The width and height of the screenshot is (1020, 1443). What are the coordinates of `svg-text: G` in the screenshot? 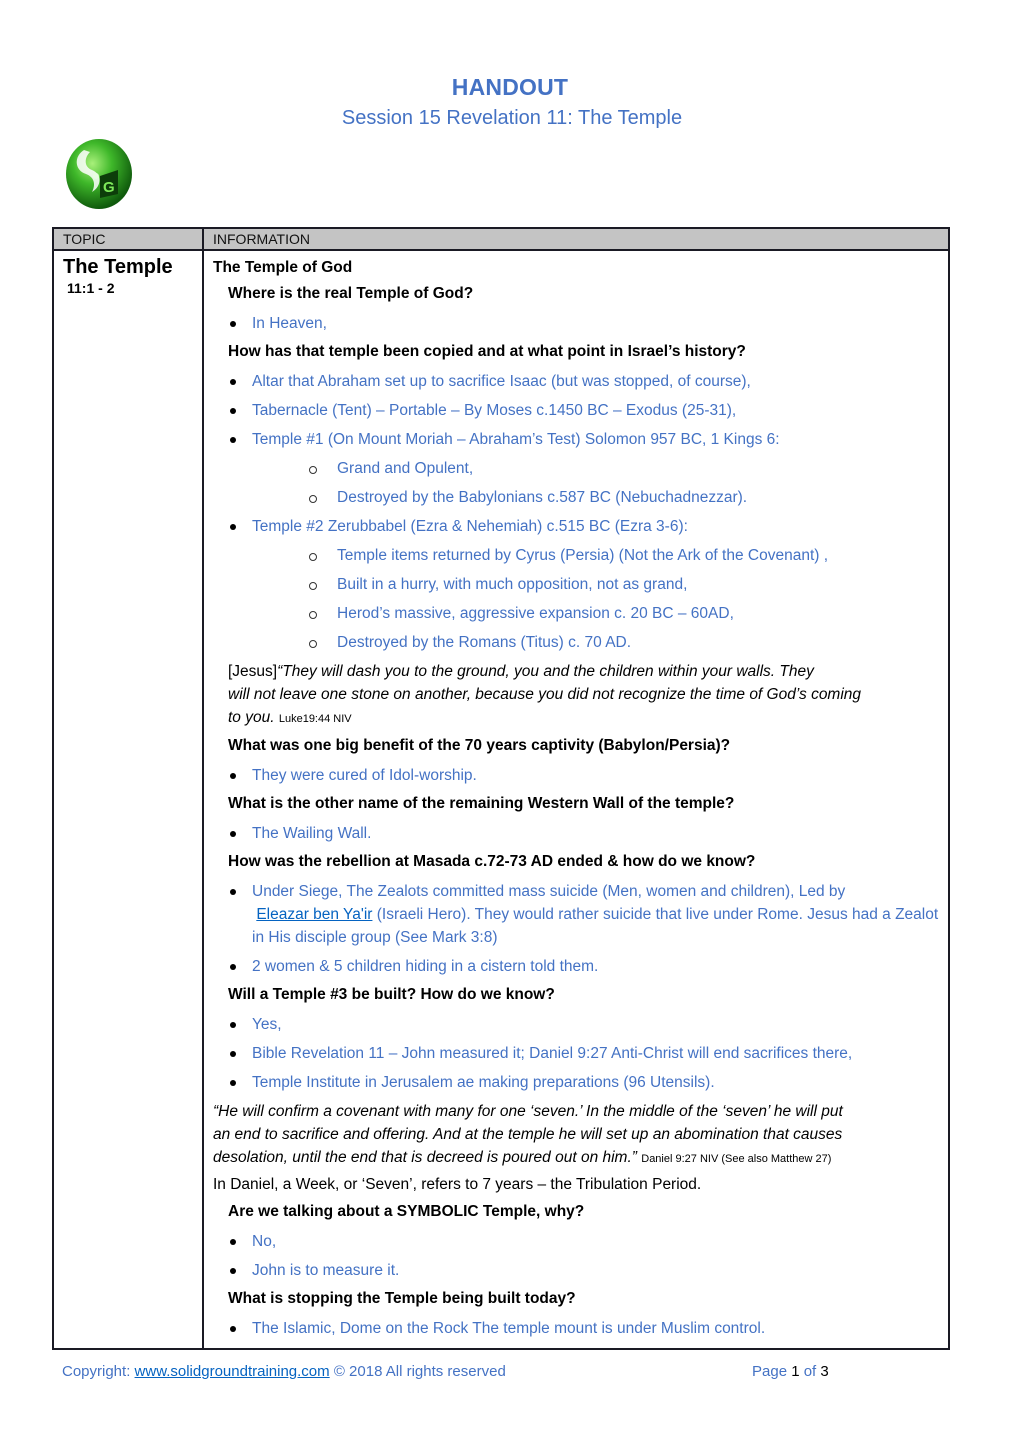 It's located at (109, 187).